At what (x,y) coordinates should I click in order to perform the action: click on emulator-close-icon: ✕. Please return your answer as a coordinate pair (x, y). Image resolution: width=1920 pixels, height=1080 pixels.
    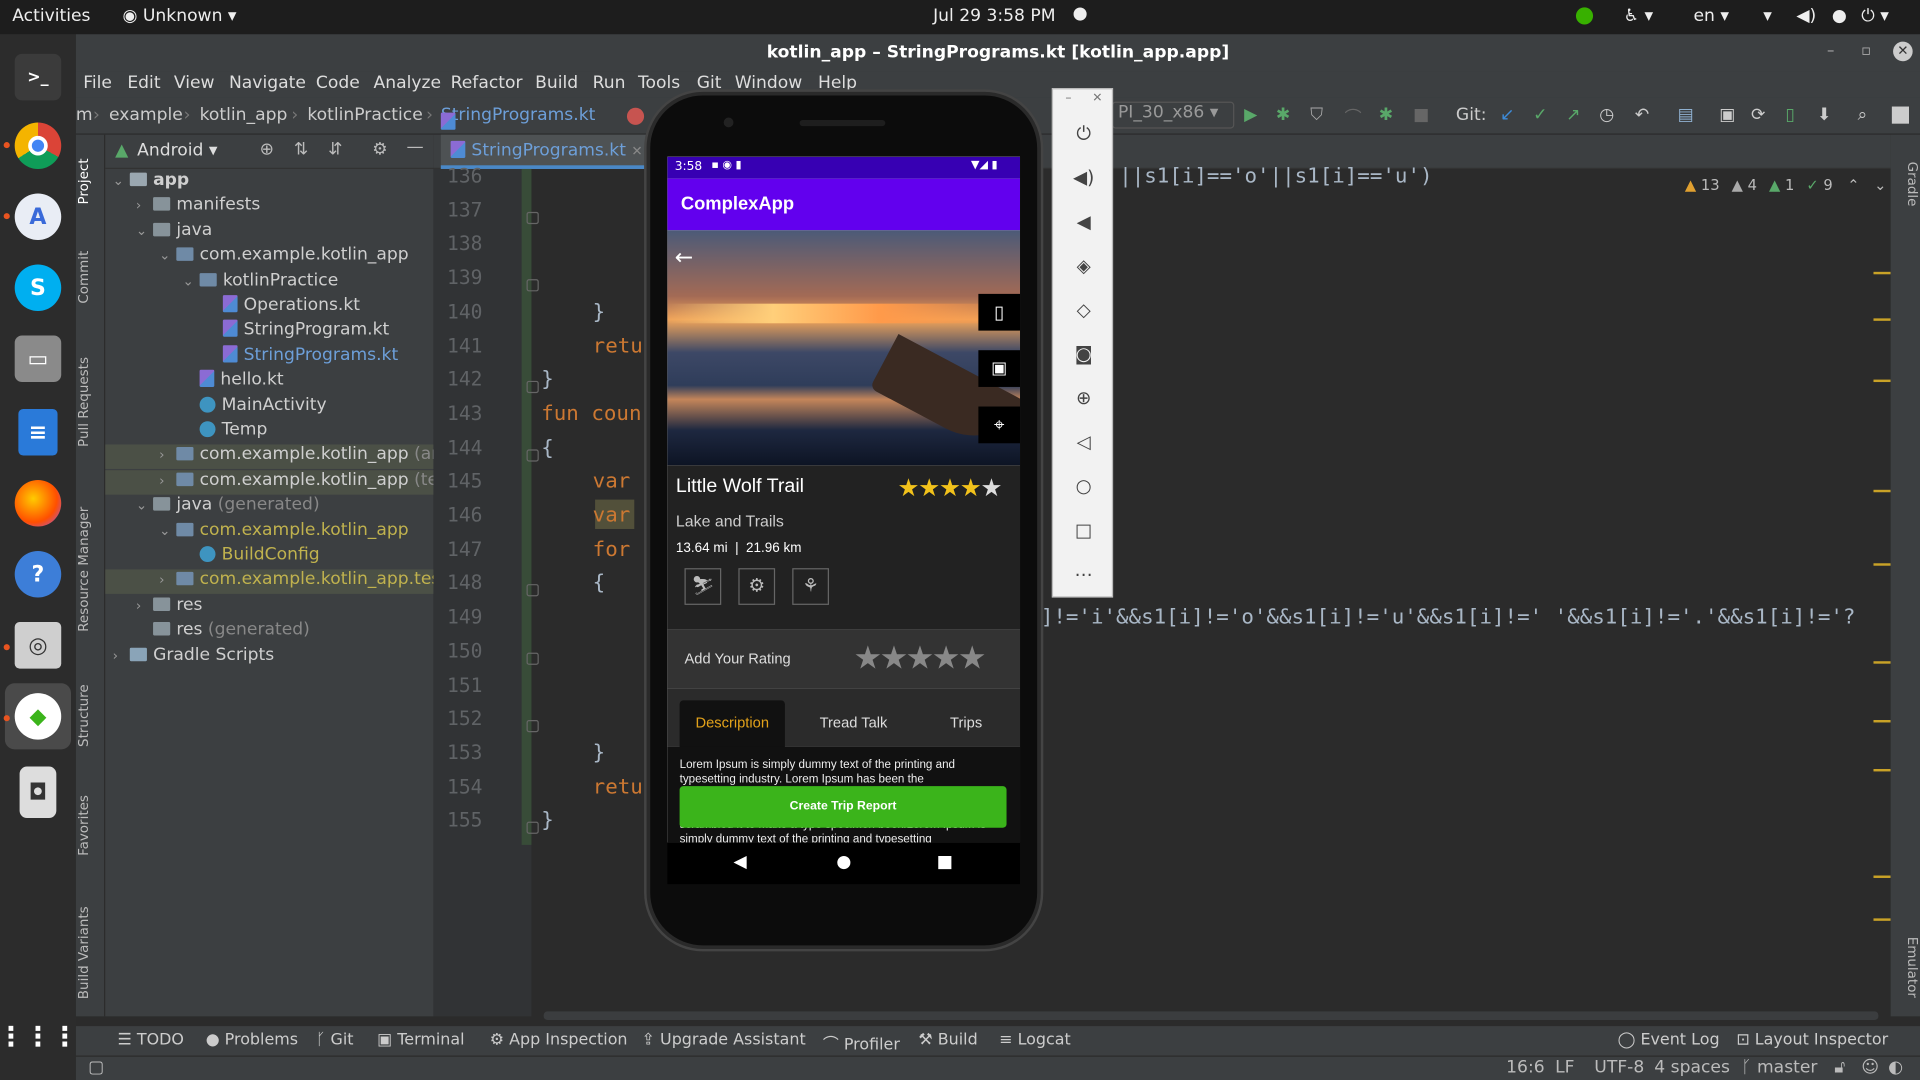
    Looking at the image, I should click on (1097, 98).